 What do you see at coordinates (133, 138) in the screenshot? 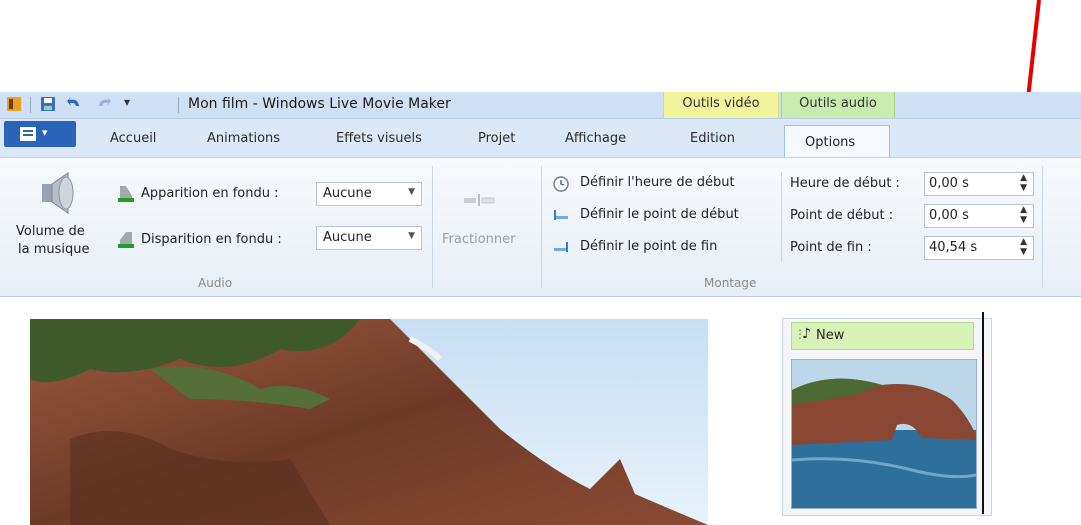
I see `tab-accueil: Accueil` at bounding box center [133, 138].